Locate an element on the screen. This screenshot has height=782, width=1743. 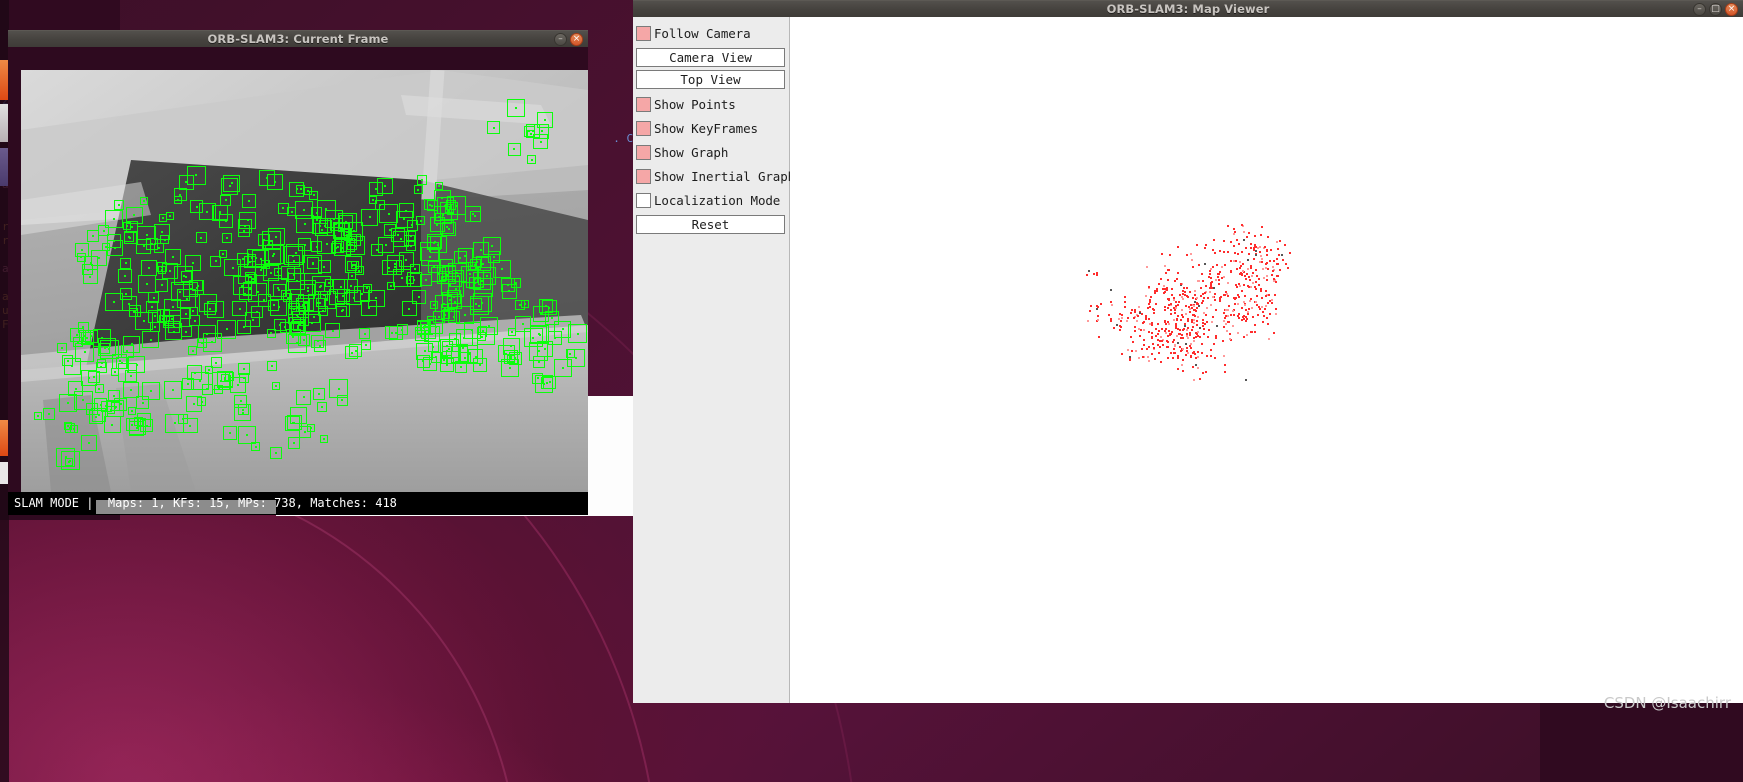
background-scrollbar is located at coordinates (186, 507).